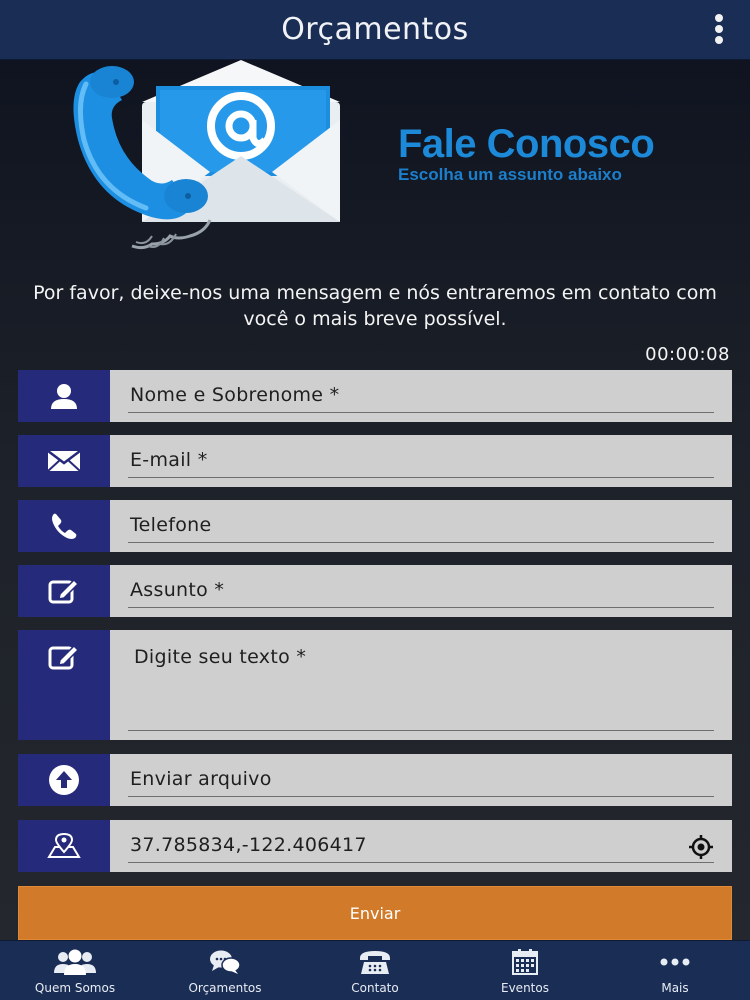  What do you see at coordinates (248, 845) in the screenshot?
I see `location-input: 37.785834,-122.406417` at bounding box center [248, 845].